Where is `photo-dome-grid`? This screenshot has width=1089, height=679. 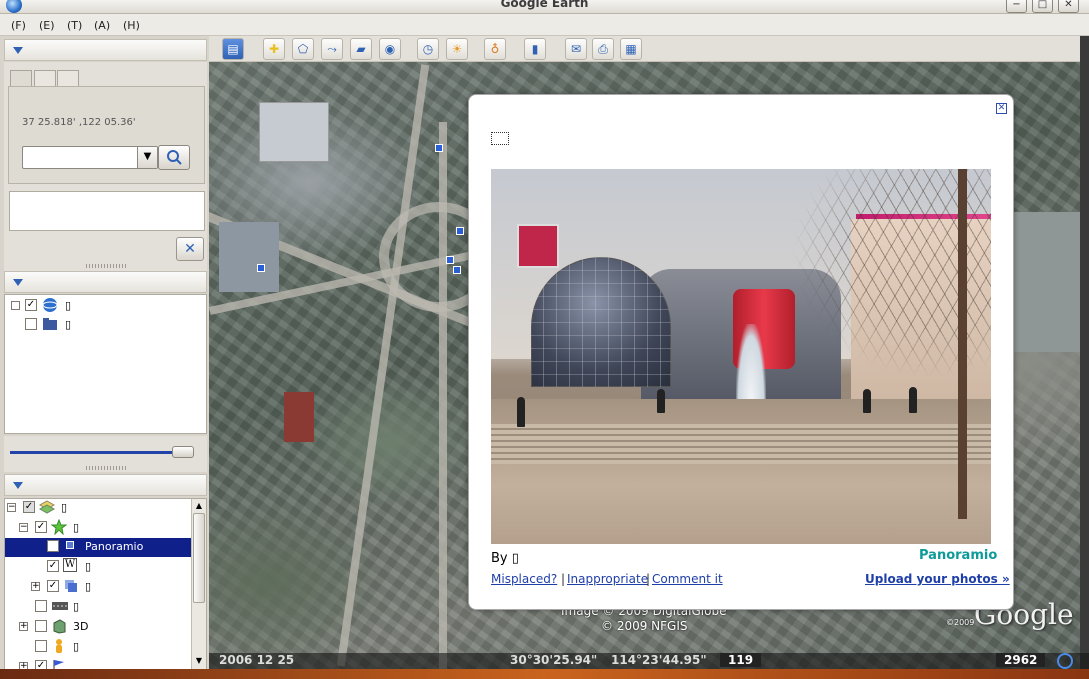
photo-dome-grid is located at coordinates (601, 322).